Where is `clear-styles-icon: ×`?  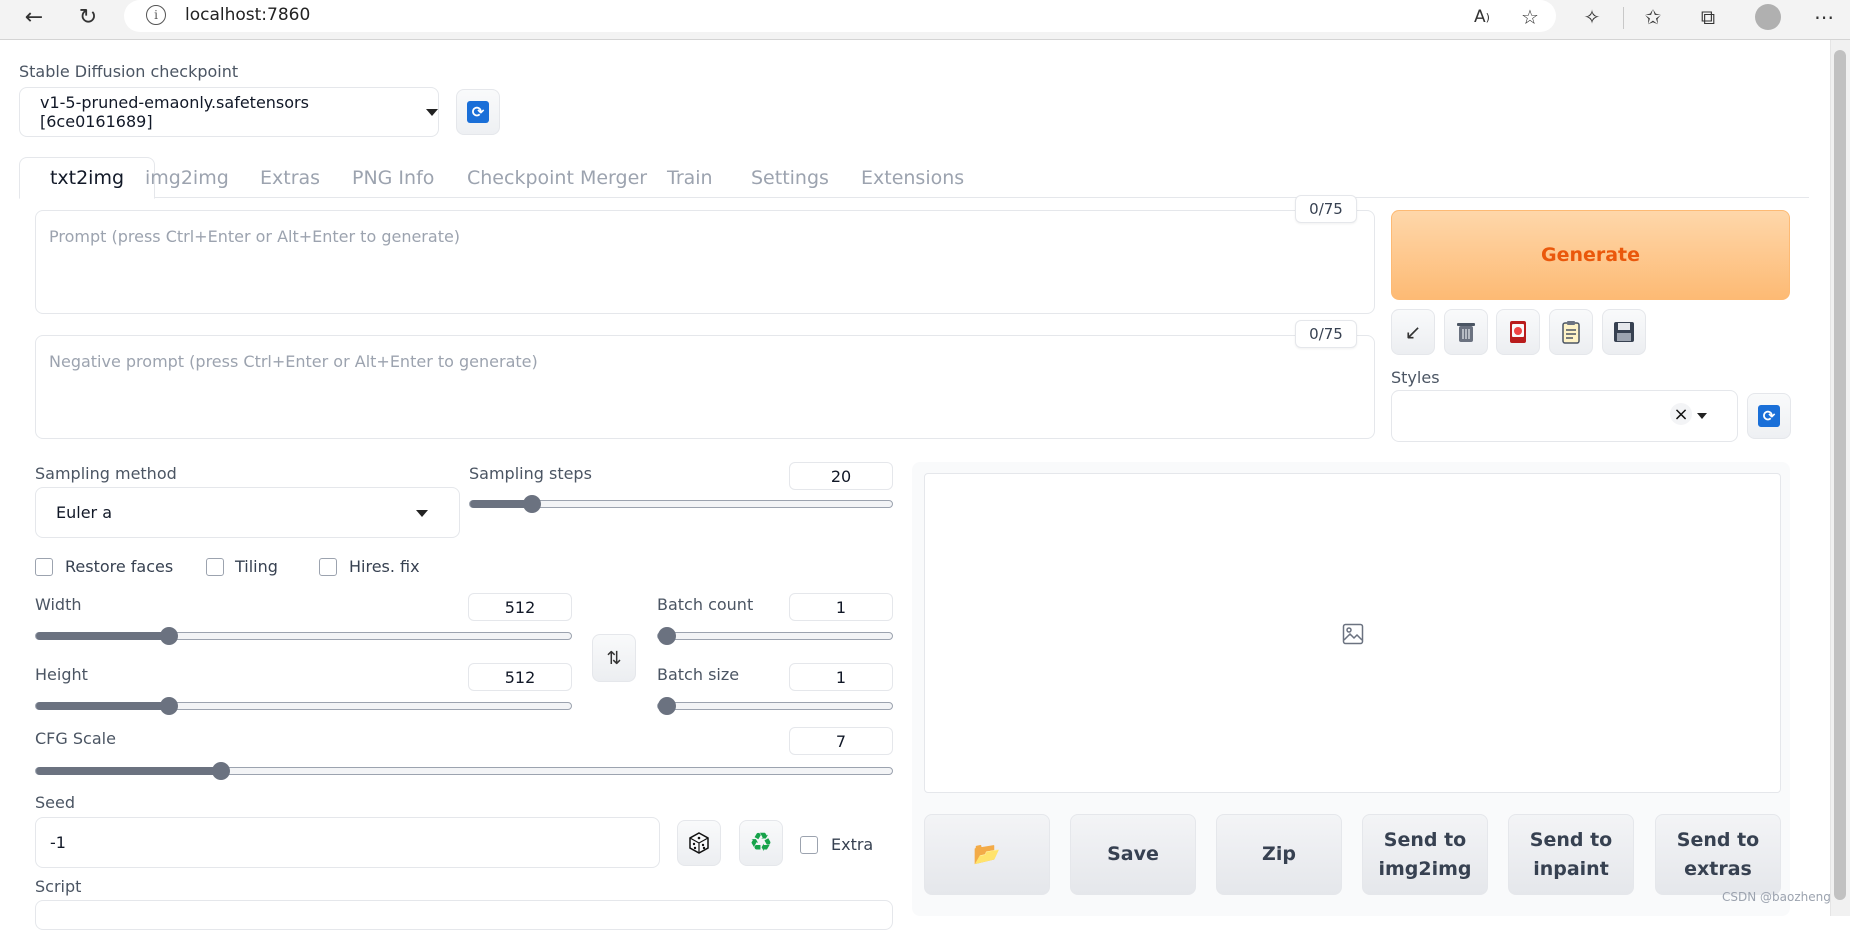 clear-styles-icon: × is located at coordinates (1681, 414).